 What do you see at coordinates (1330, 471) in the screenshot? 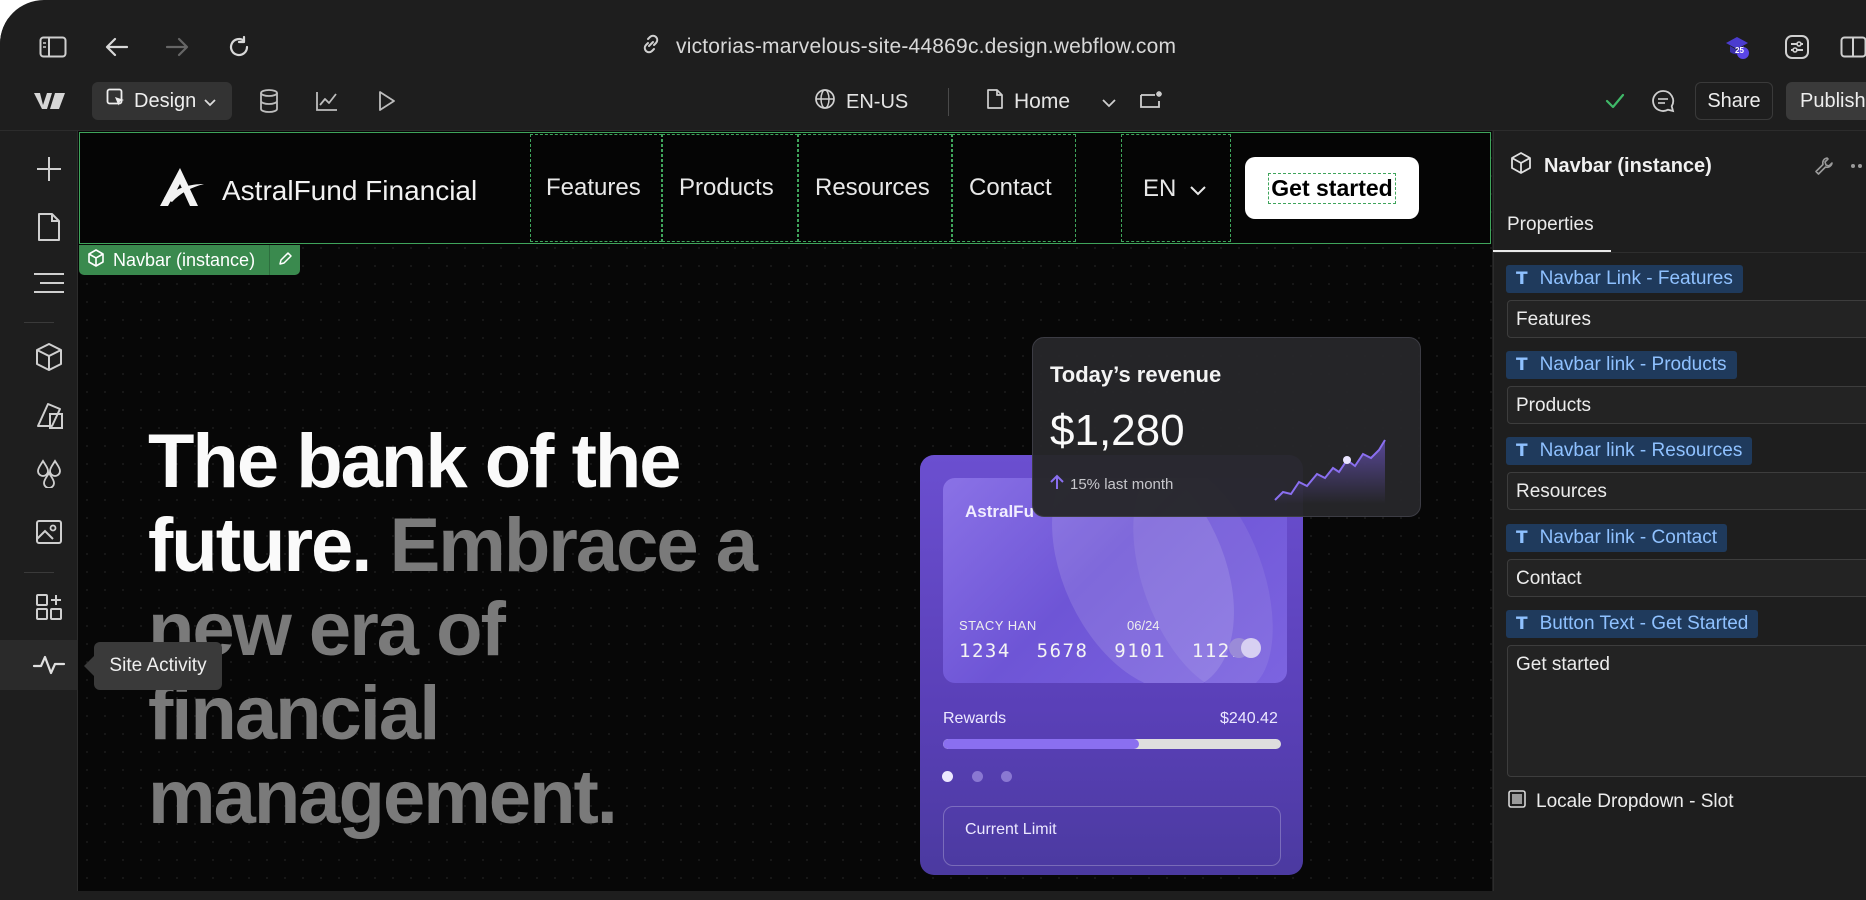
I see `revenue-sparkline` at bounding box center [1330, 471].